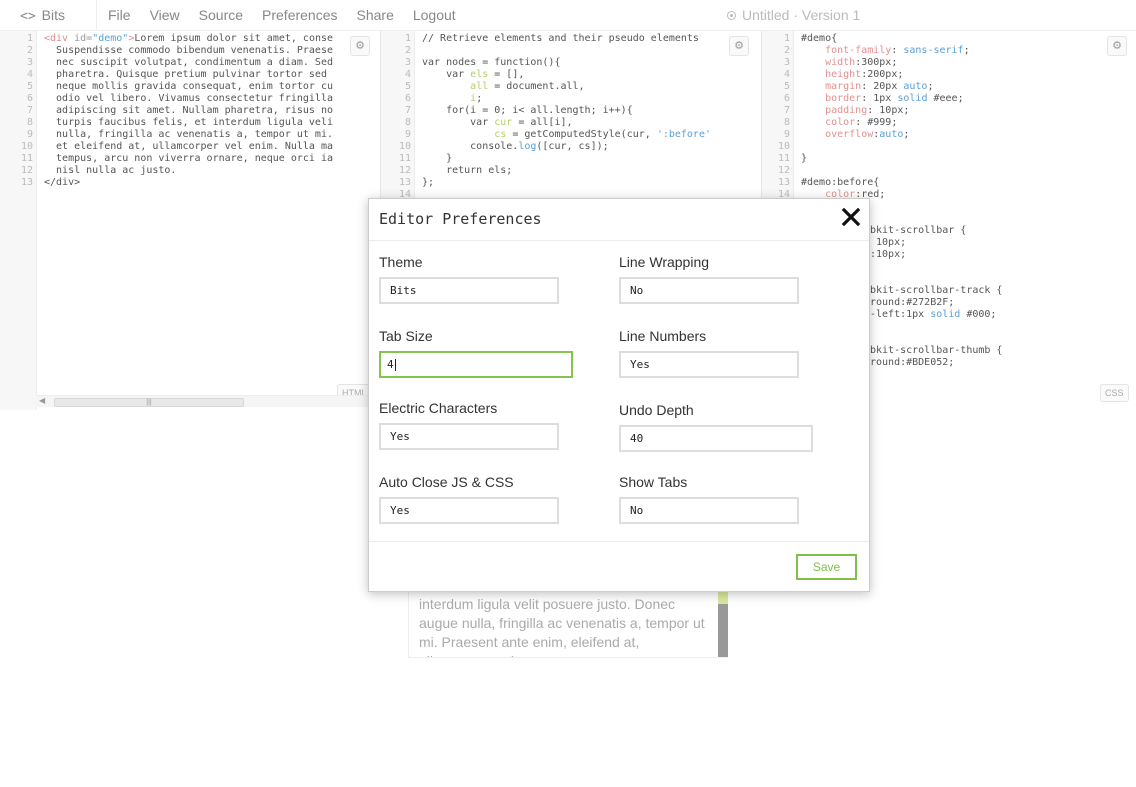 The image size is (1136, 787). Describe the element at coordinates (709, 364) in the screenshot. I see `line-numbers-field: Yes` at that location.